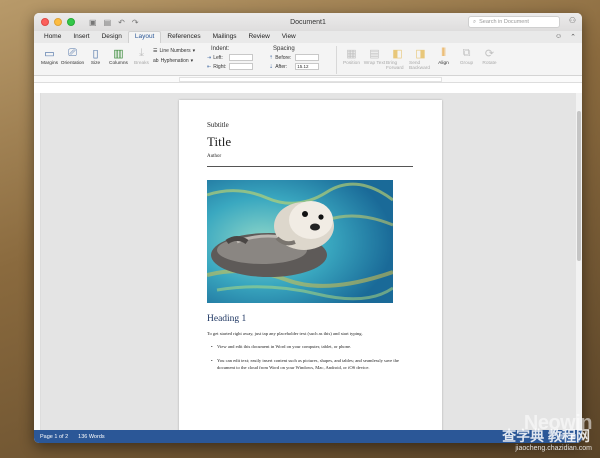  I want to click on align-icon: ⫴, so click(443, 53).